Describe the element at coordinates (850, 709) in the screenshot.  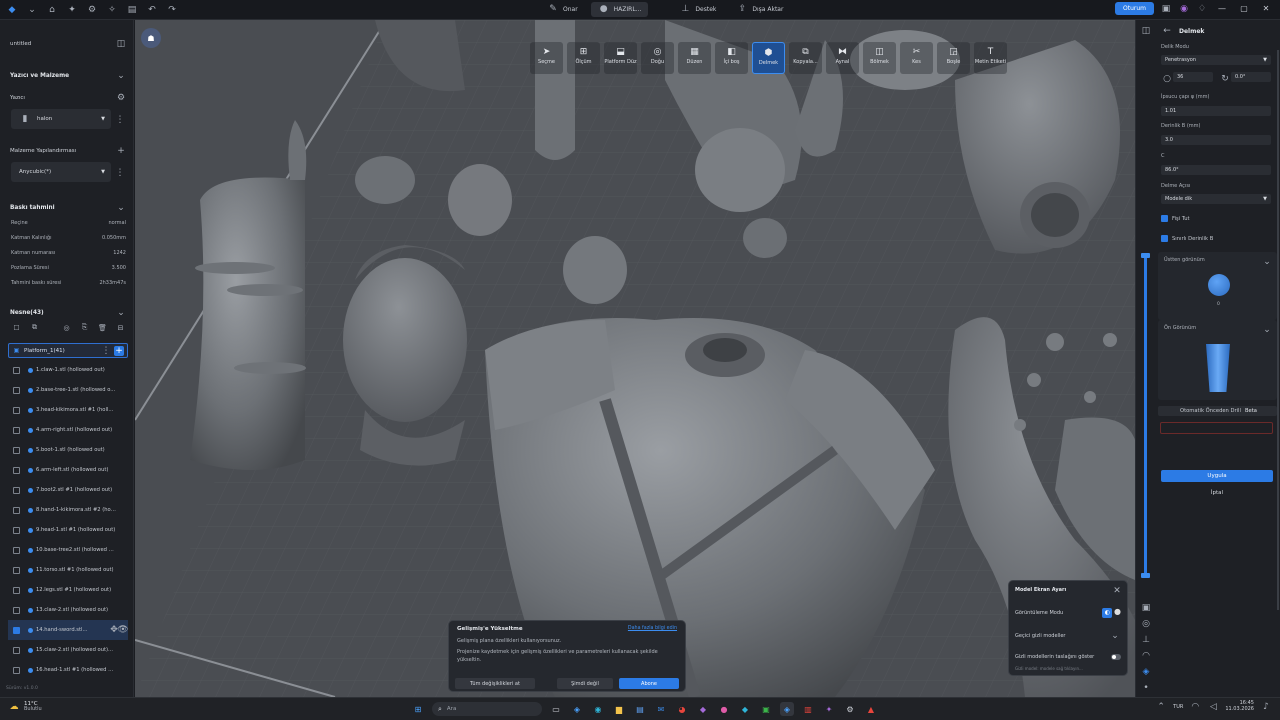
I see `app-icon-7: ⚙` at that location.